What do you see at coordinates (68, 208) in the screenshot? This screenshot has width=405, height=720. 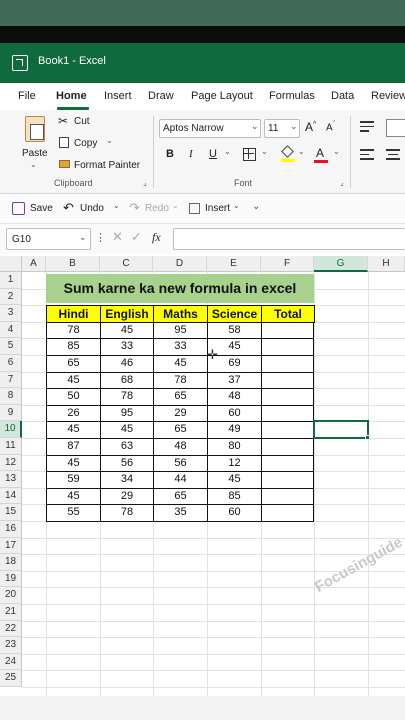 I see `undo-icon: ↶` at bounding box center [68, 208].